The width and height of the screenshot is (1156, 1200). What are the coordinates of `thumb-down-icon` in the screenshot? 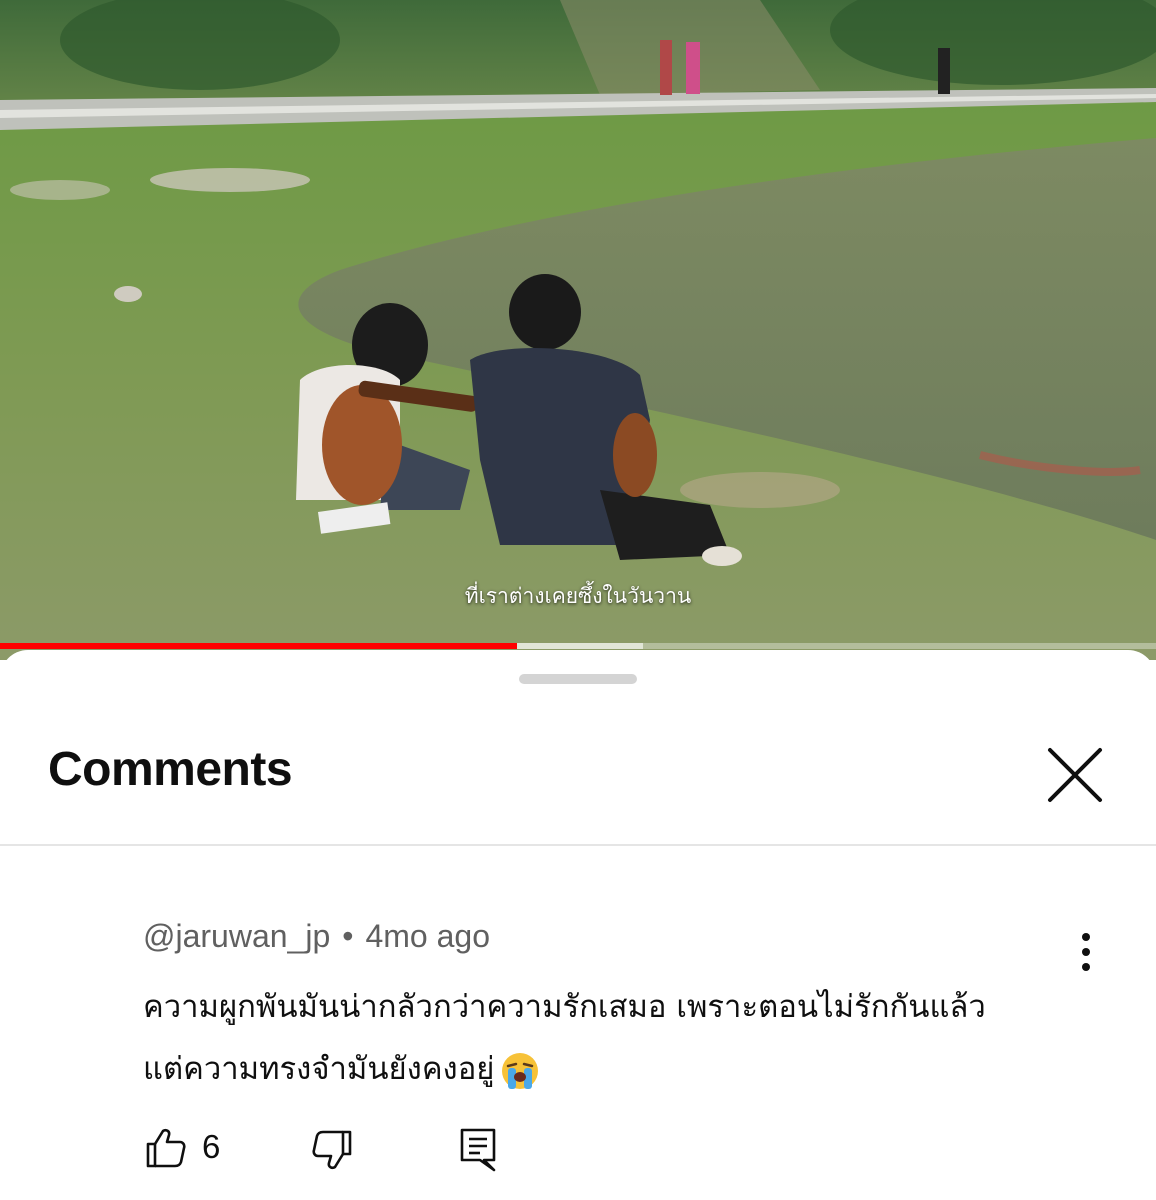 It's located at (332, 1150).